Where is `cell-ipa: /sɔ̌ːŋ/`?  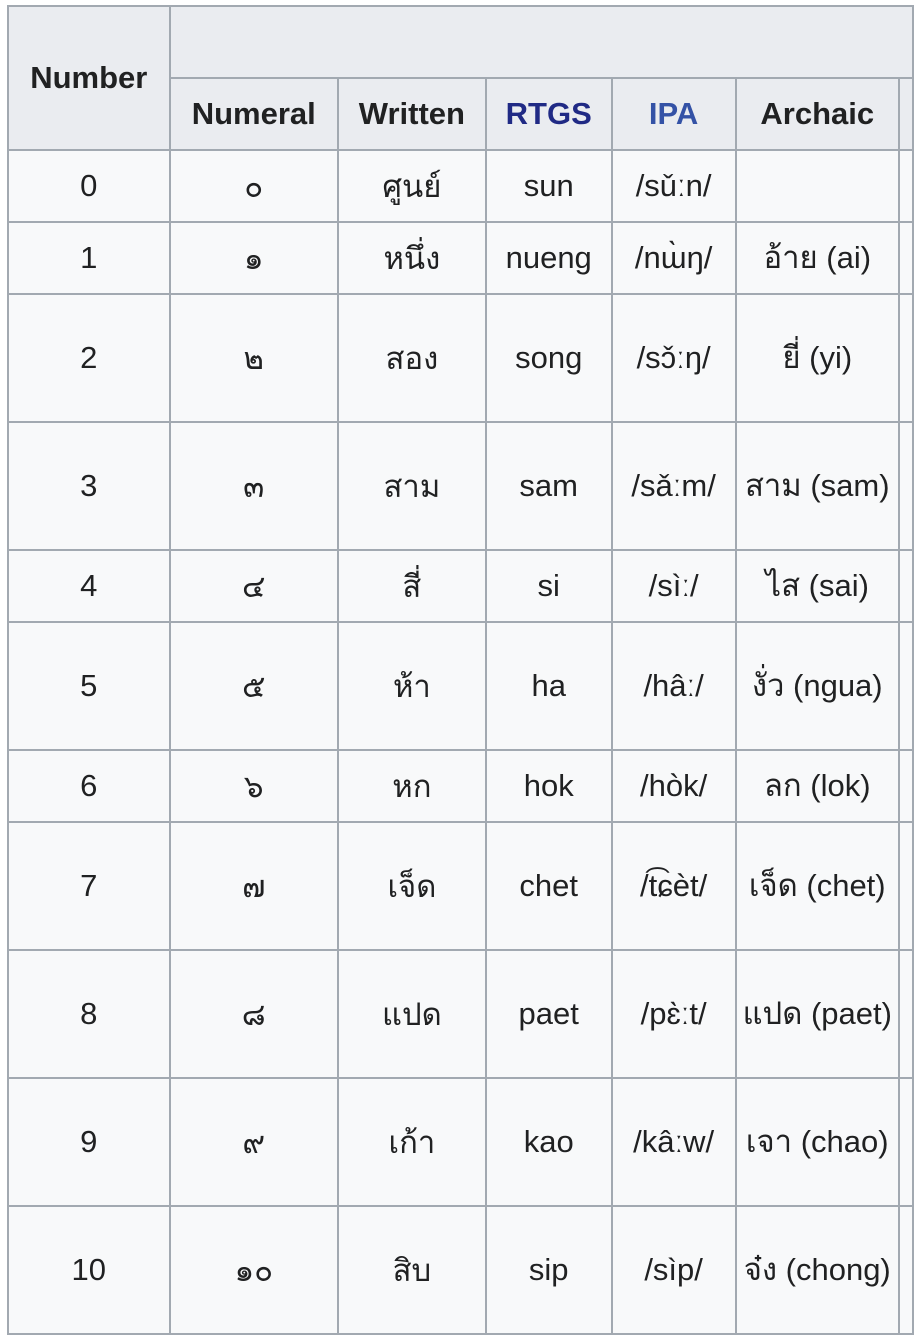
cell-ipa: /sɔ̌ːŋ/ is located at coordinates (673, 358).